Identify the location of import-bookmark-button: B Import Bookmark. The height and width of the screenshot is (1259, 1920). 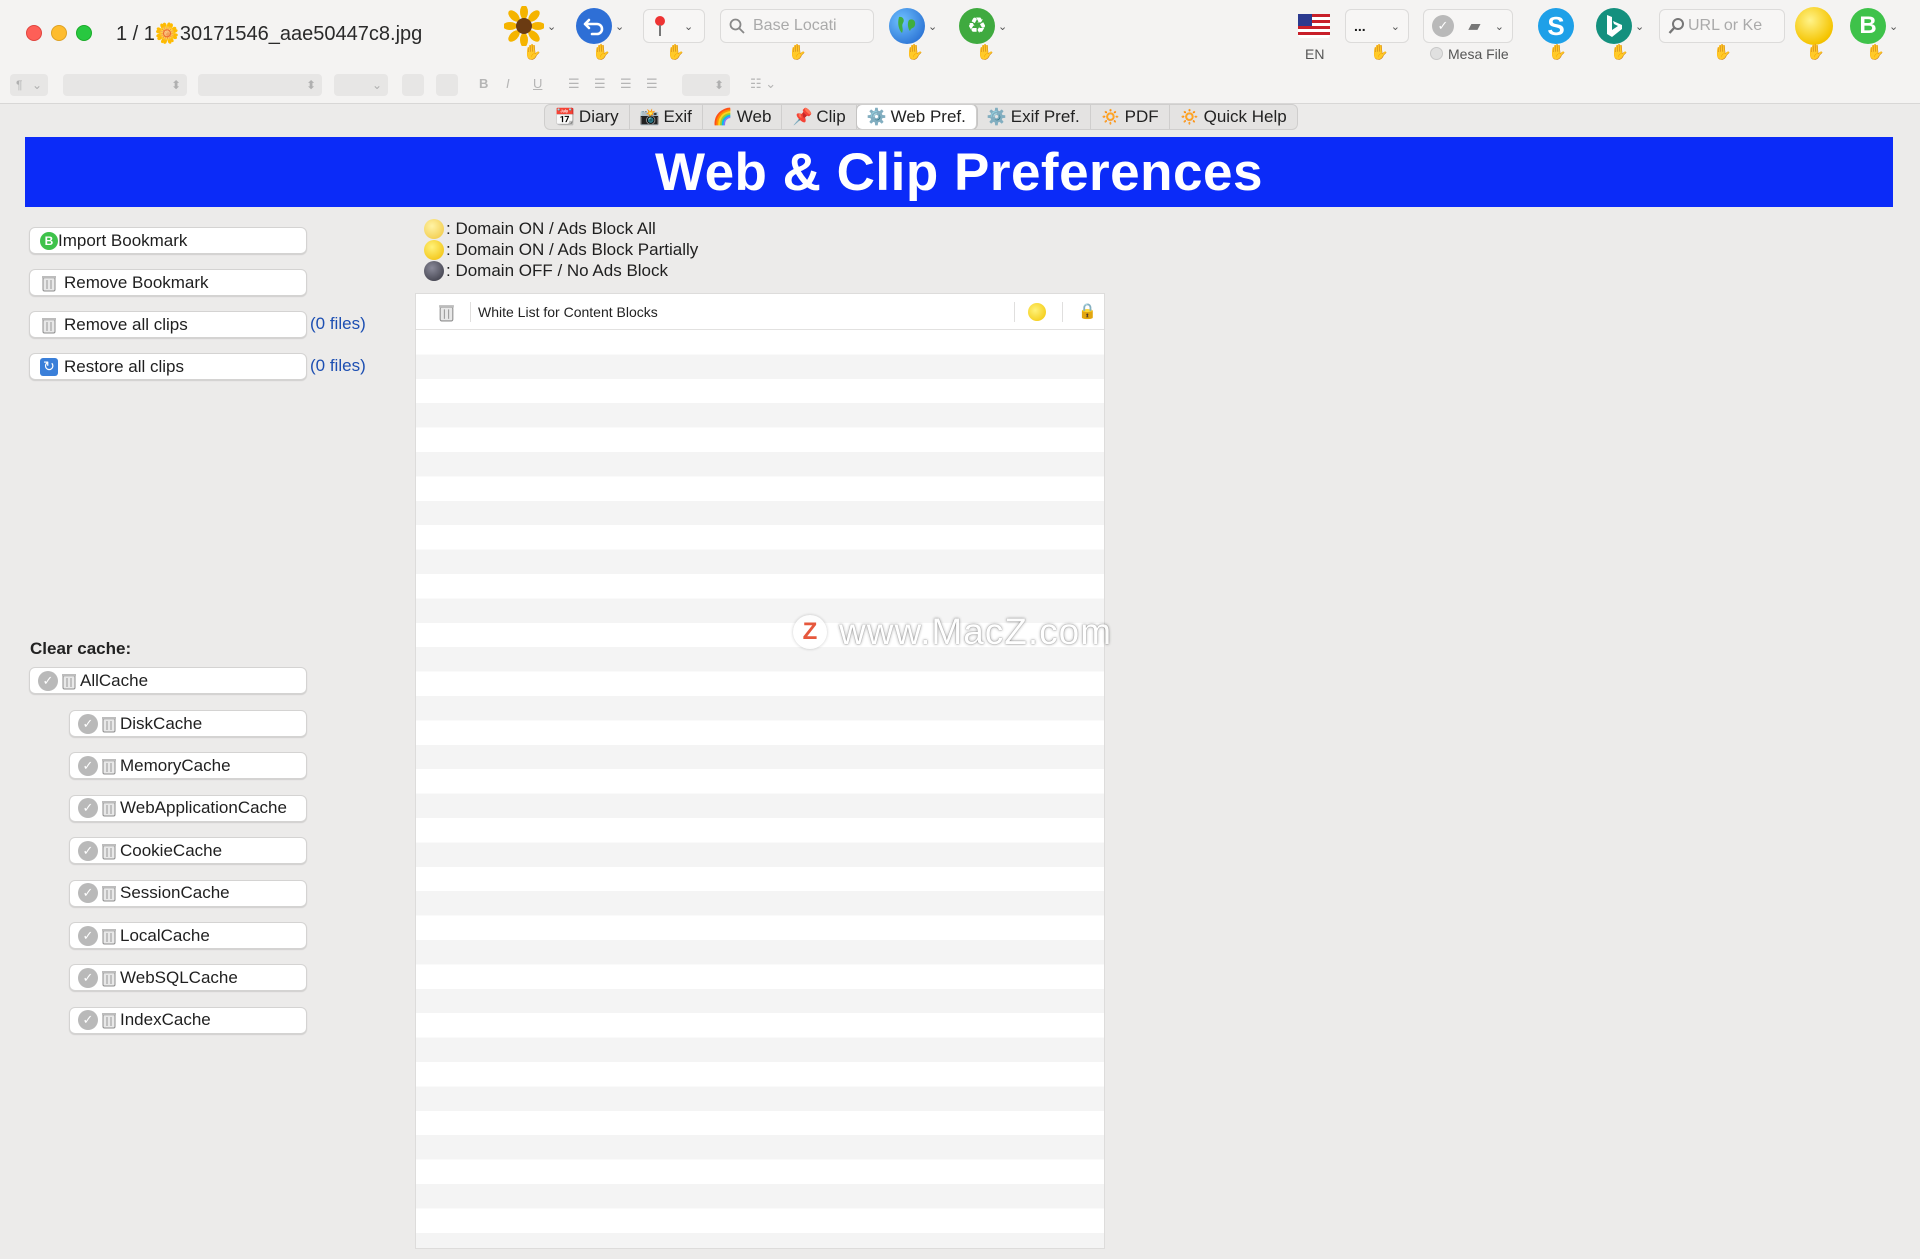
(168, 240).